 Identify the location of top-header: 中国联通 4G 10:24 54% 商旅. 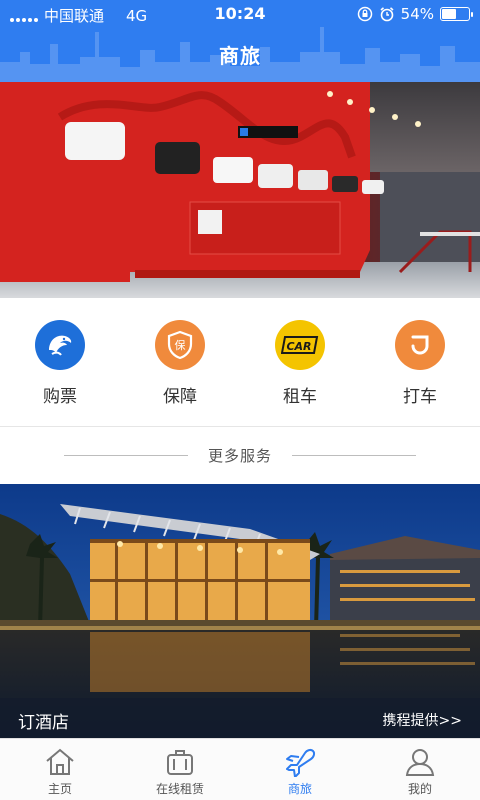
(240, 41).